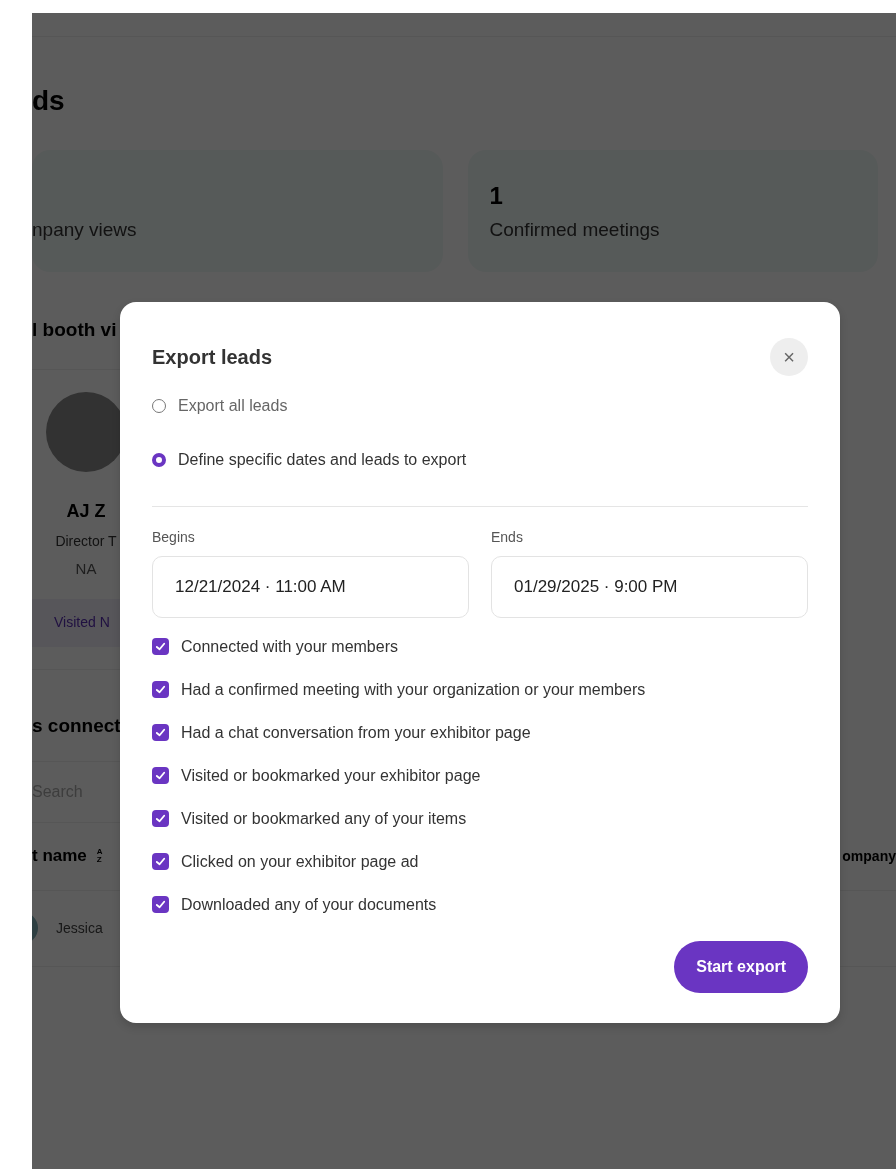 This screenshot has height=1169, width=896. I want to click on person-title: Director T, so click(86, 541).